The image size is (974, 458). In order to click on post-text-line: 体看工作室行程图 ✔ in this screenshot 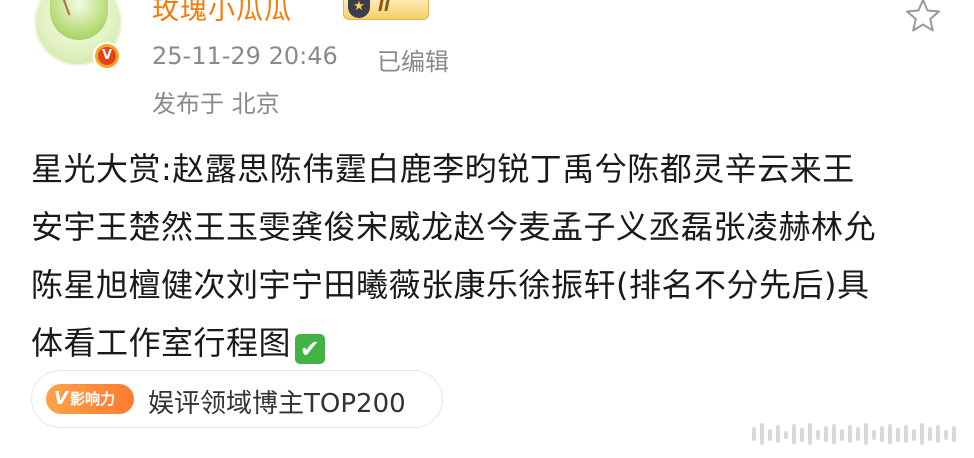, I will do `click(491, 343)`.